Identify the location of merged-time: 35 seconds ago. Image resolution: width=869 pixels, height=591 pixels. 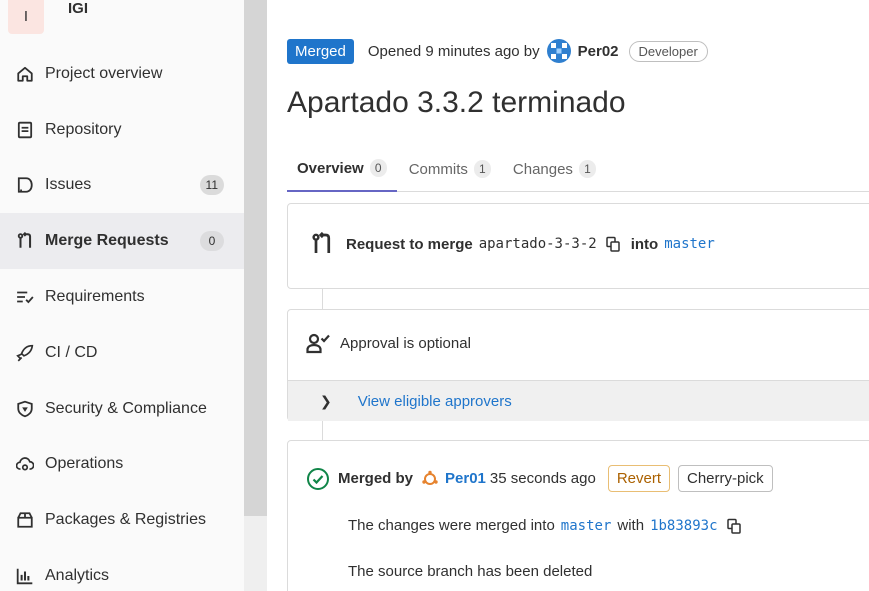
(542, 478).